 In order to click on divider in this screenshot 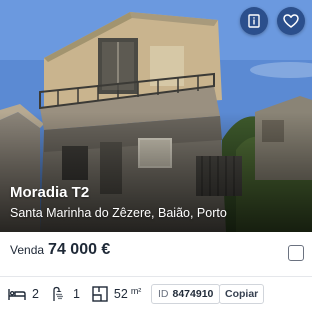, I will do `click(156, 276)`.